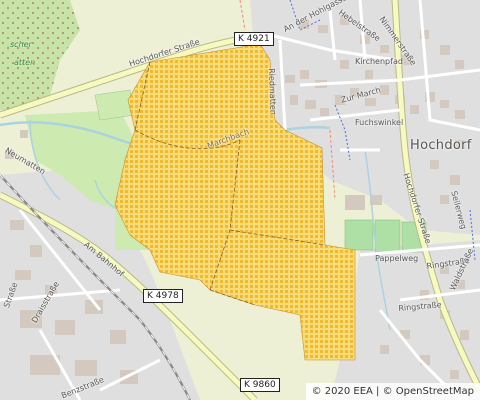 This screenshot has height=400, width=480. Describe the element at coordinates (342, 391) in the screenshot. I see `attribution-eea: © 2020 EEA` at that location.